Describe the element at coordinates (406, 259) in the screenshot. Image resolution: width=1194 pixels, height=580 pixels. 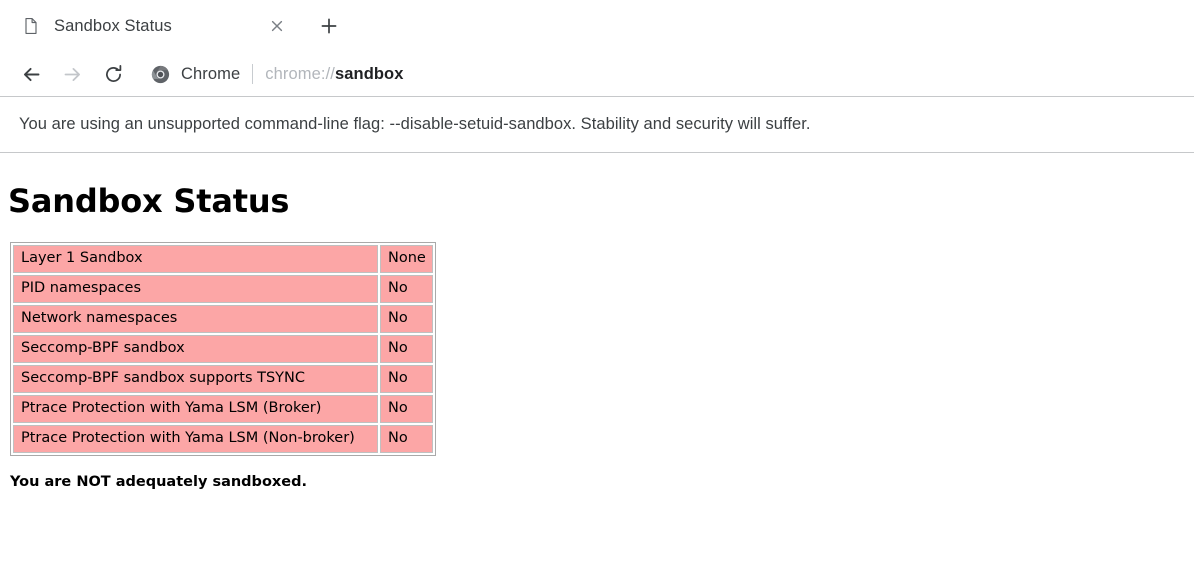
I see `status-value: None` at that location.